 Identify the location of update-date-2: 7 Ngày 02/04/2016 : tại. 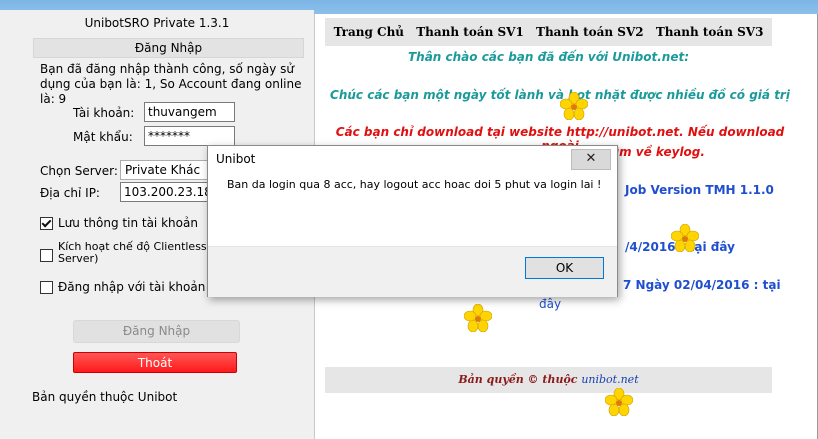
(702, 285).